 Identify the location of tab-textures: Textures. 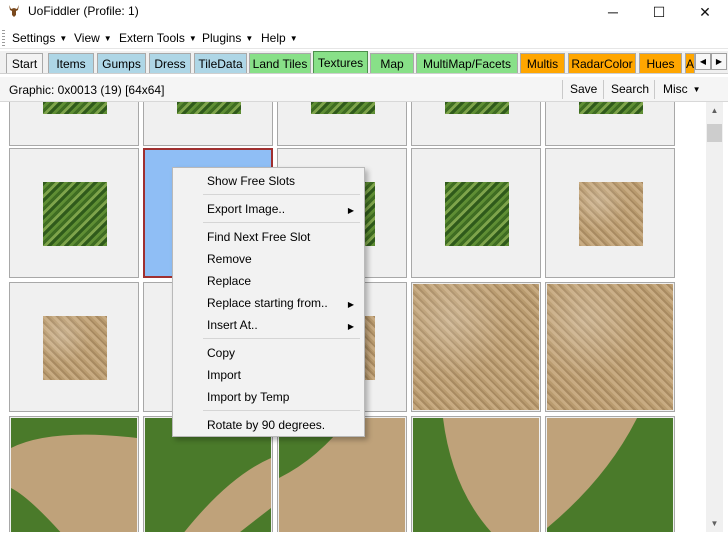
(340, 62).